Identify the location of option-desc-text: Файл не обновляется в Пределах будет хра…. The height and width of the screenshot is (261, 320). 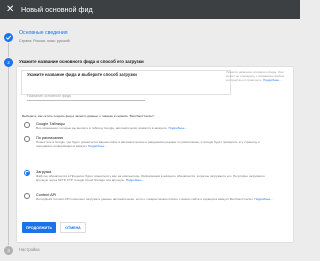
(150, 178).